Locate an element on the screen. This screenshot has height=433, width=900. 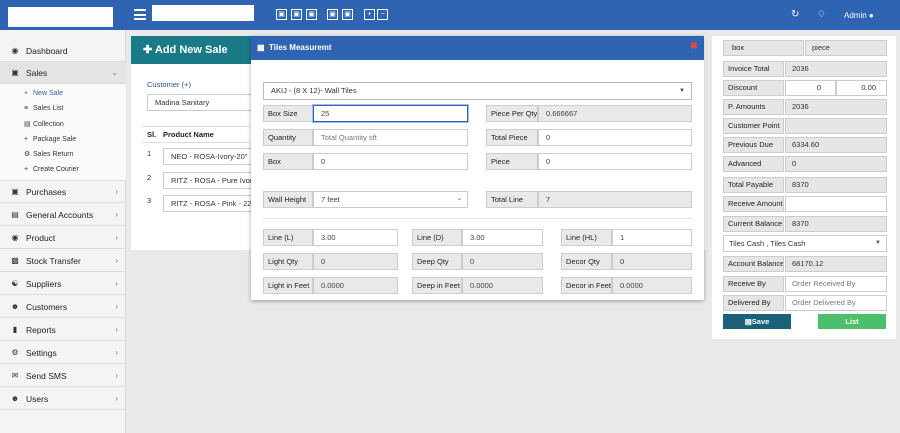
line-l-input: 3.00 is located at coordinates (355, 237).